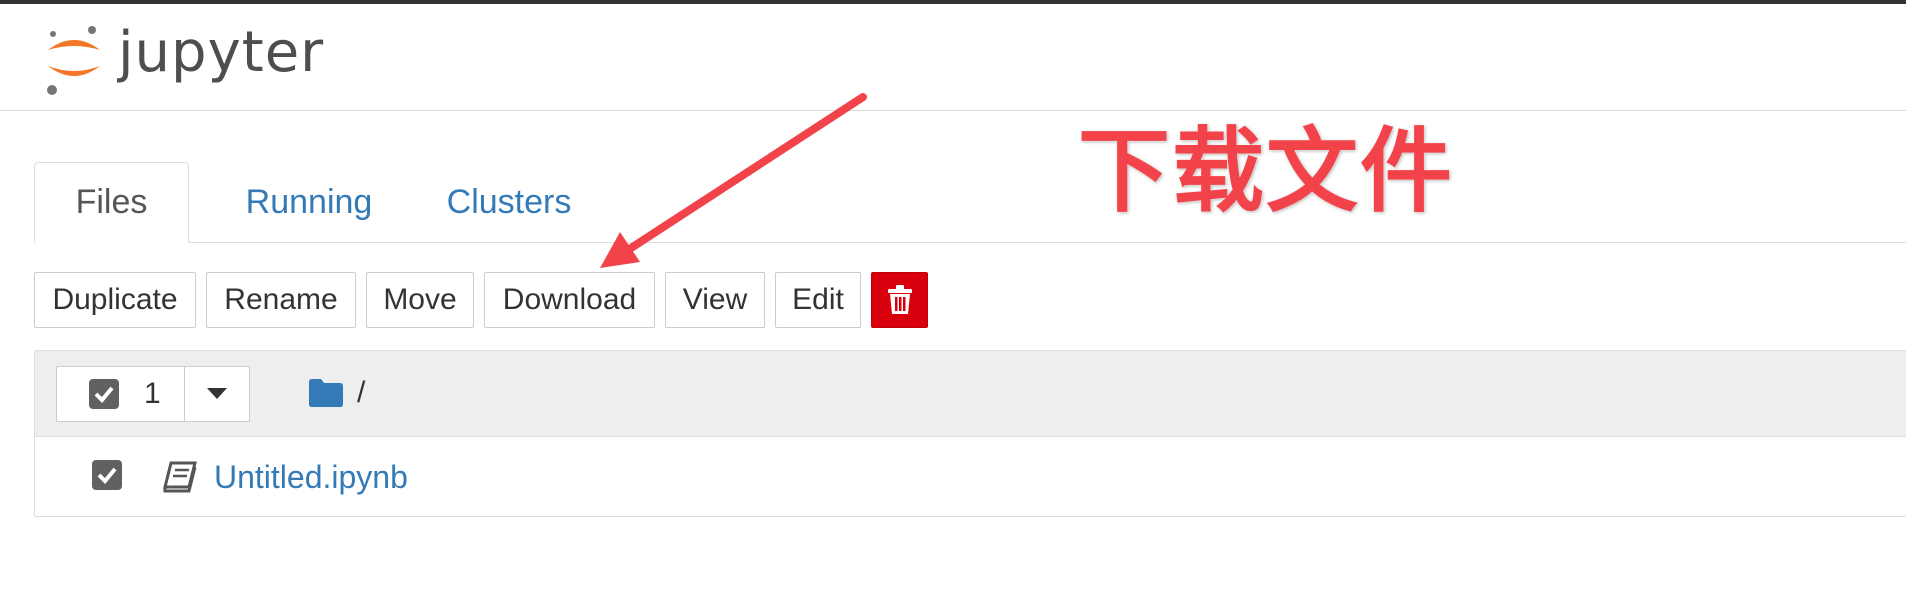 This screenshot has height=590, width=1906. I want to click on tab-bar: Files Running Clusters, so click(970, 202).